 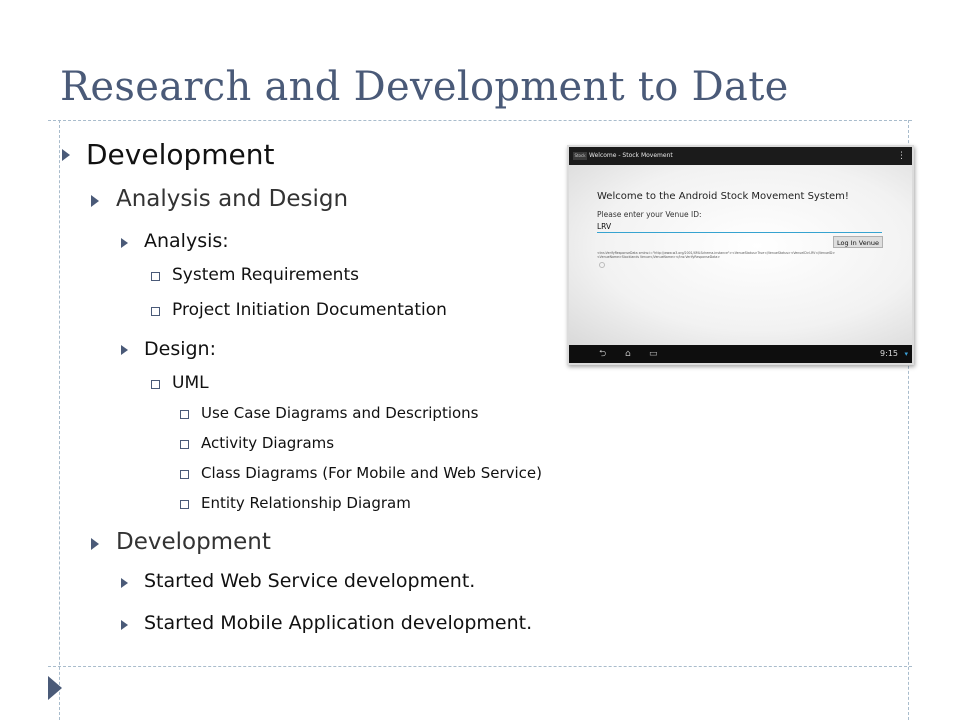 What do you see at coordinates (649, 214) in the screenshot?
I see `venue-prompt: Please enter your Venue ID:` at bounding box center [649, 214].